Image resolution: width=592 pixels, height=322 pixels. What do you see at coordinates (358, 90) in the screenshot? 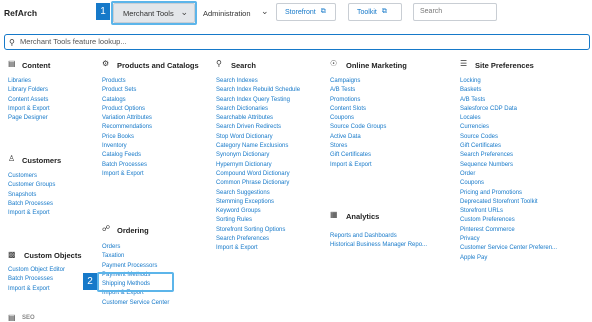
I see `link-ab-tests: A/B Tests` at bounding box center [358, 90].